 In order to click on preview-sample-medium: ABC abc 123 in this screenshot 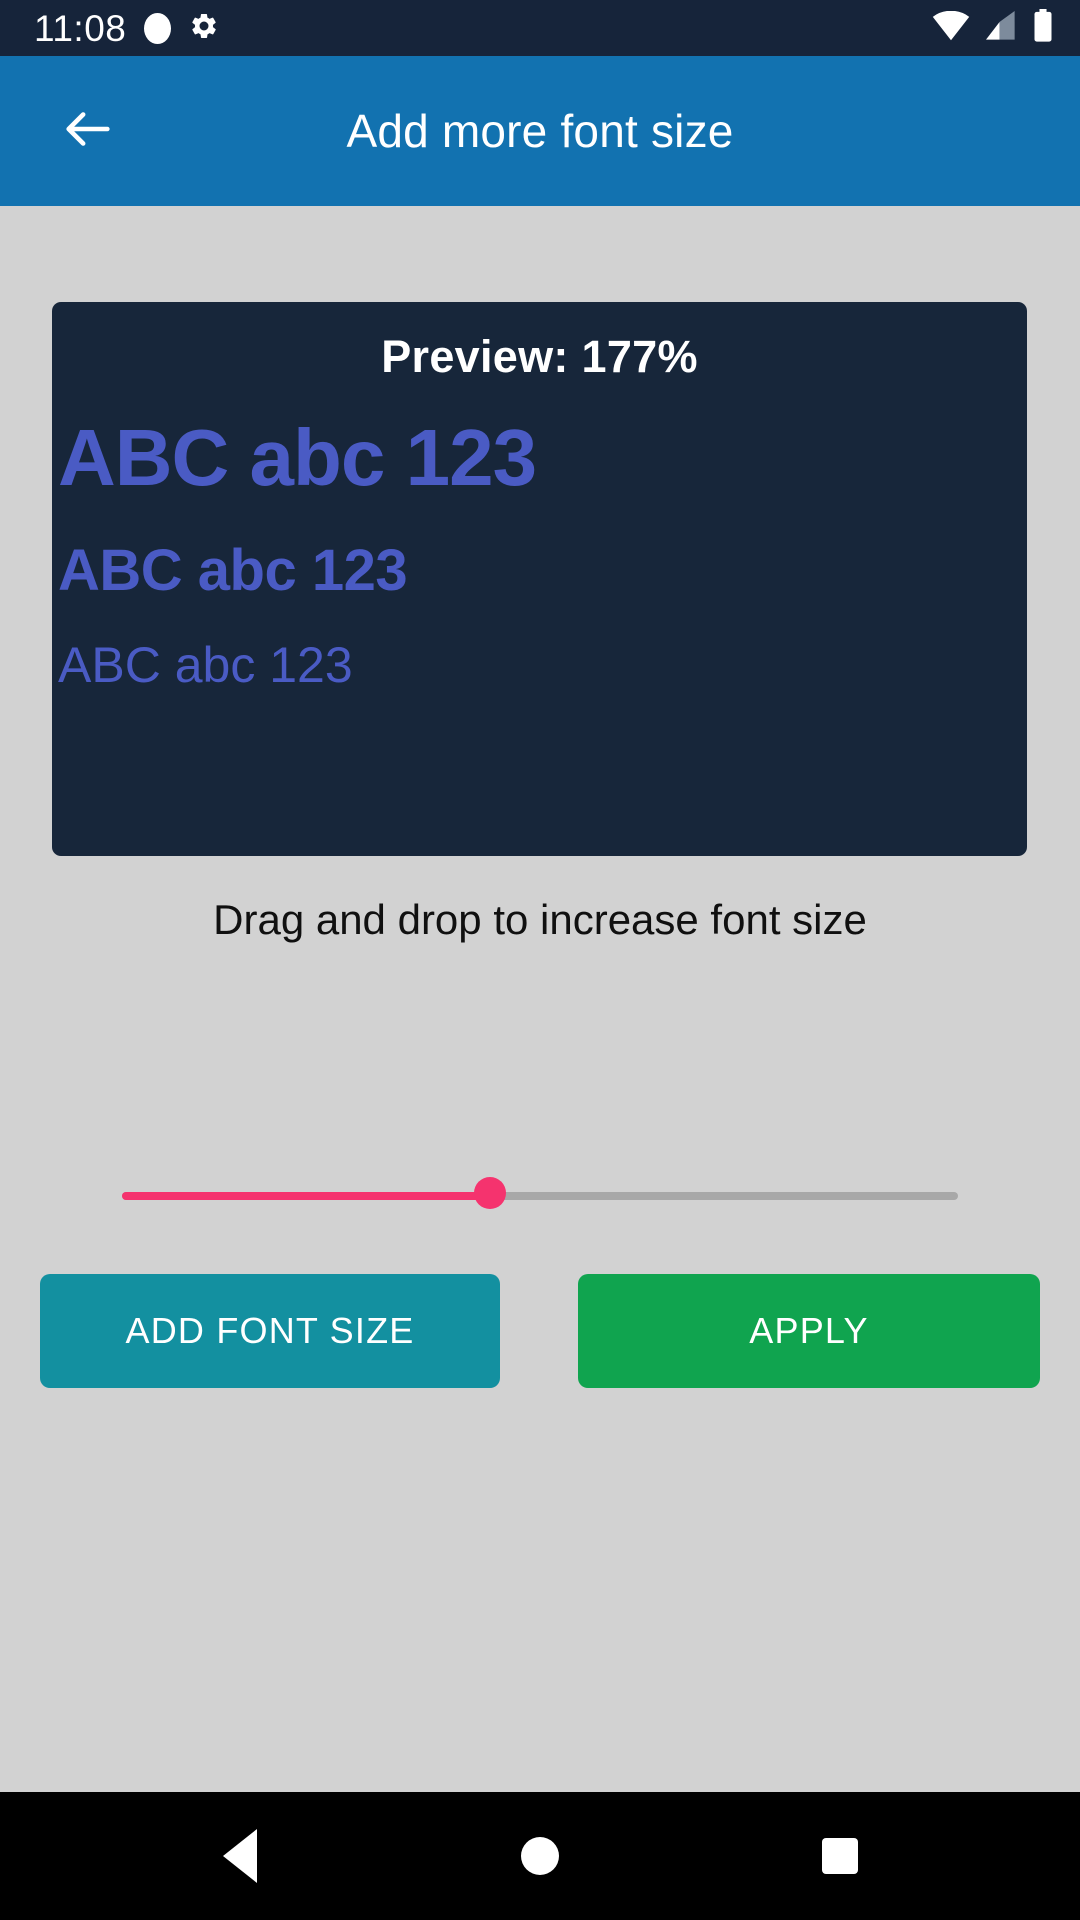, I will do `click(233, 571)`.